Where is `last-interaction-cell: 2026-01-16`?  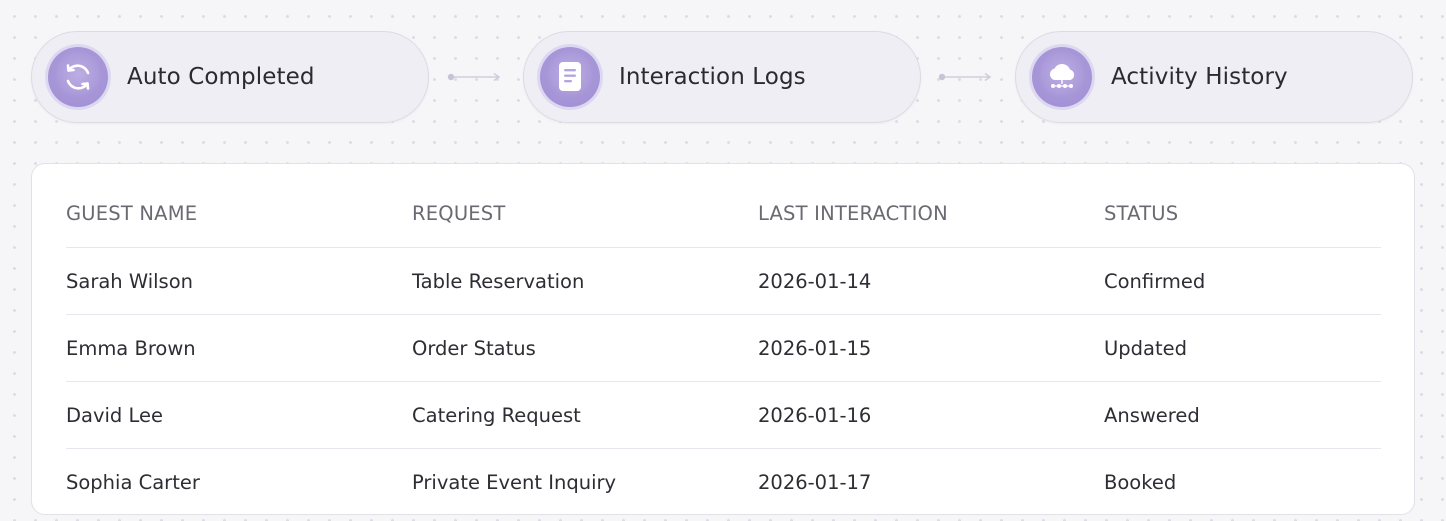
last-interaction-cell: 2026-01-16 is located at coordinates (815, 415).